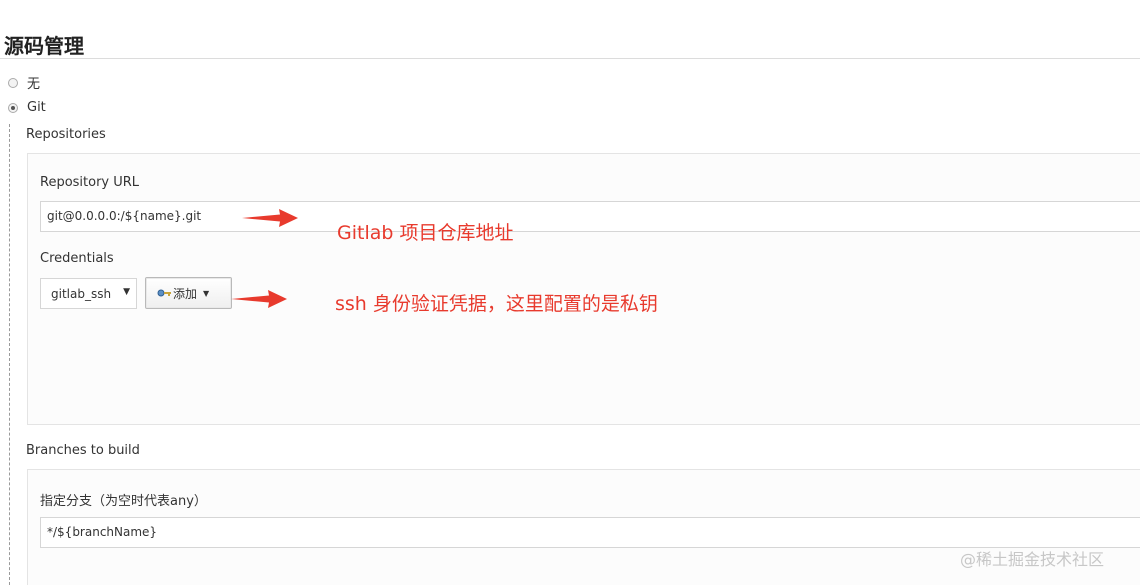 Image resolution: width=1140 pixels, height=585 pixels. I want to click on section-title: 源码管理, so click(44, 46).